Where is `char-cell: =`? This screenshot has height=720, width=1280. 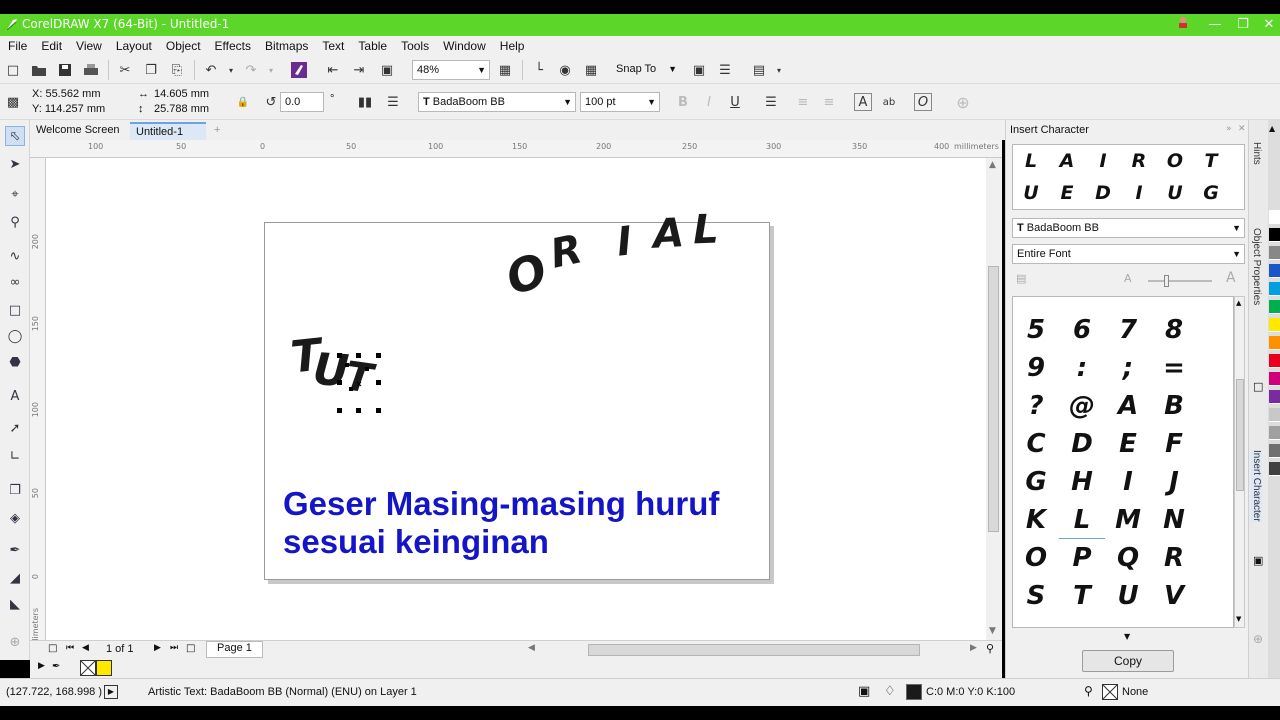 char-cell: = is located at coordinates (1174, 368).